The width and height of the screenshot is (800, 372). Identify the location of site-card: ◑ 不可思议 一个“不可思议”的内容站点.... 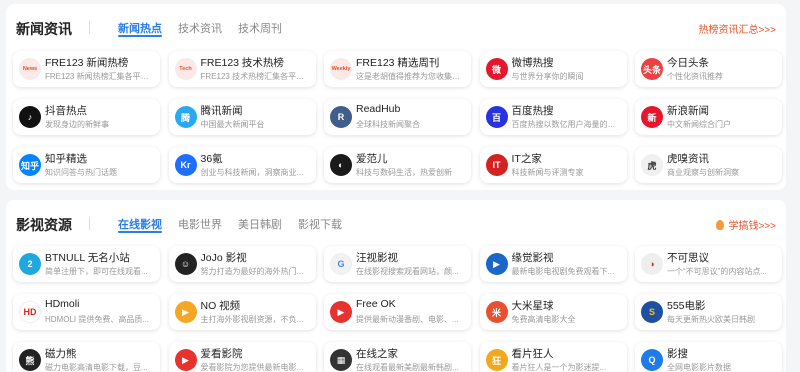
(708, 264).